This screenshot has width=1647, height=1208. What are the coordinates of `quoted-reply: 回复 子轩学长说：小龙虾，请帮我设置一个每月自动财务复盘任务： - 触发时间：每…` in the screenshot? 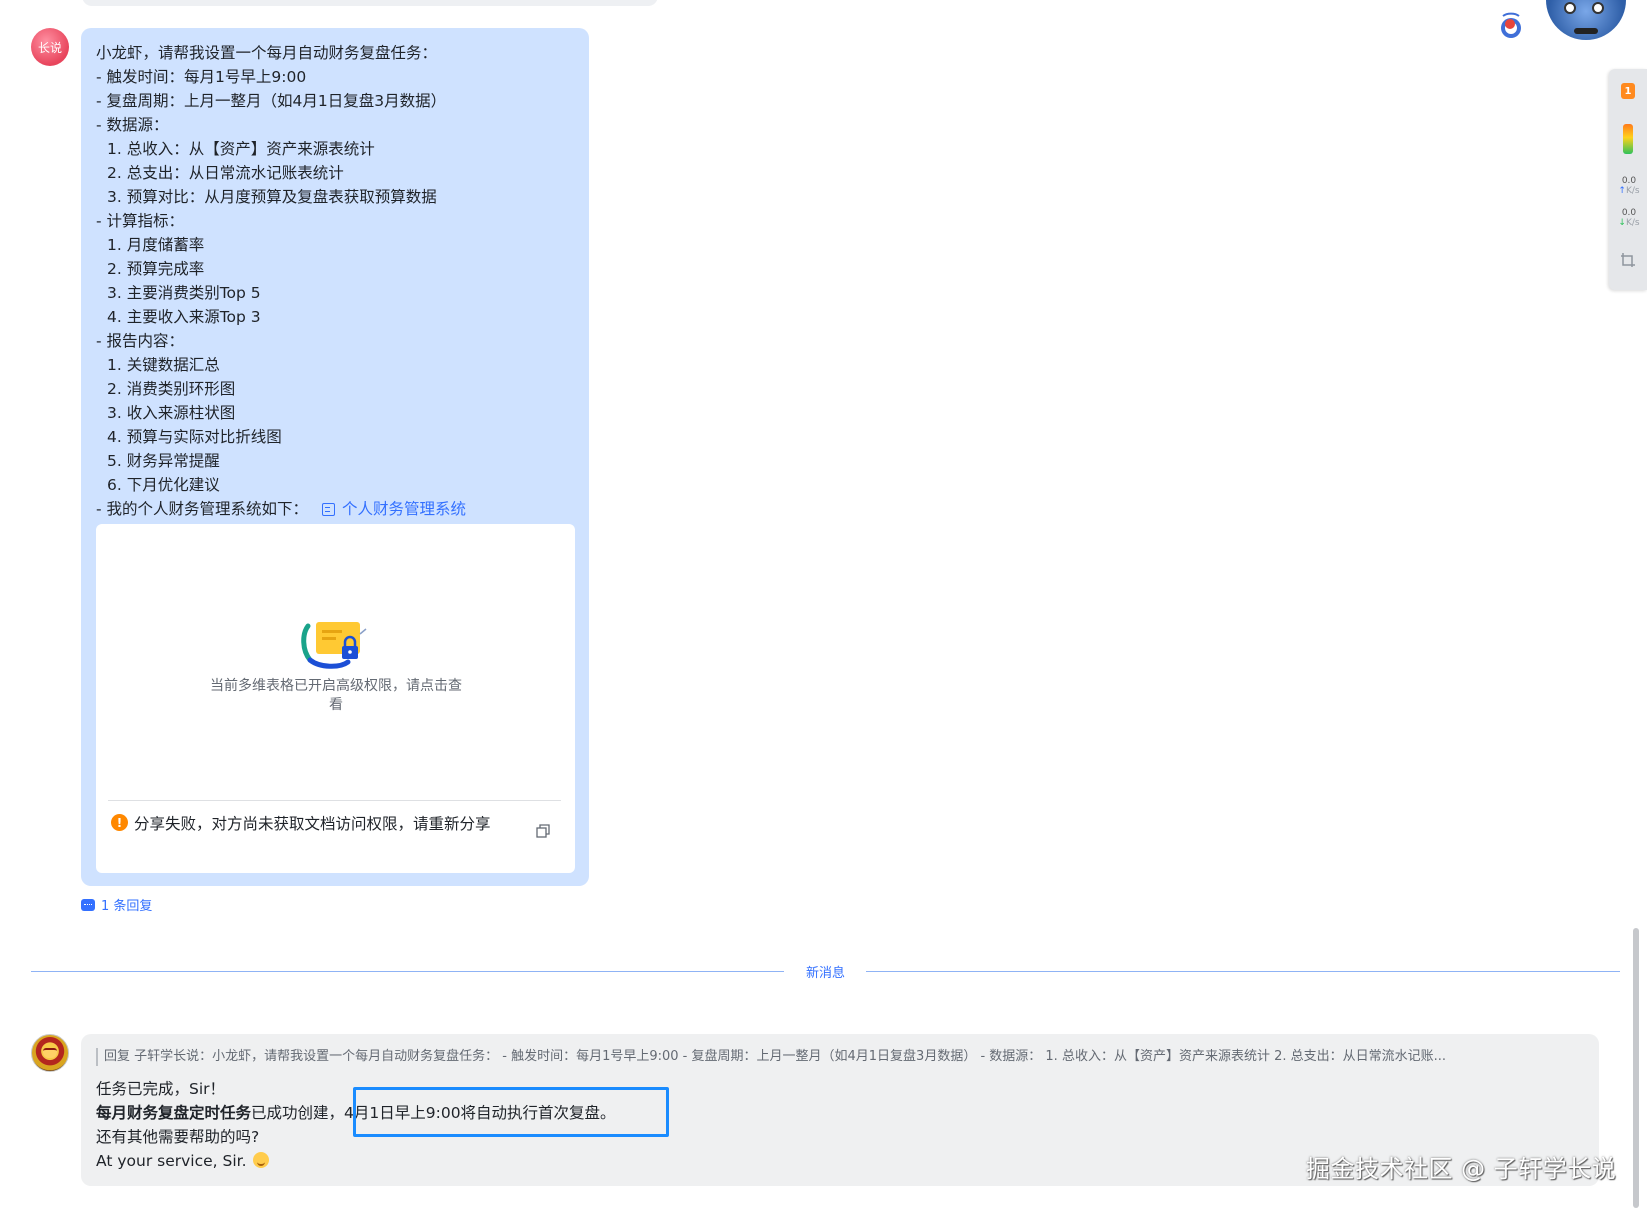 It's located at (836, 1057).